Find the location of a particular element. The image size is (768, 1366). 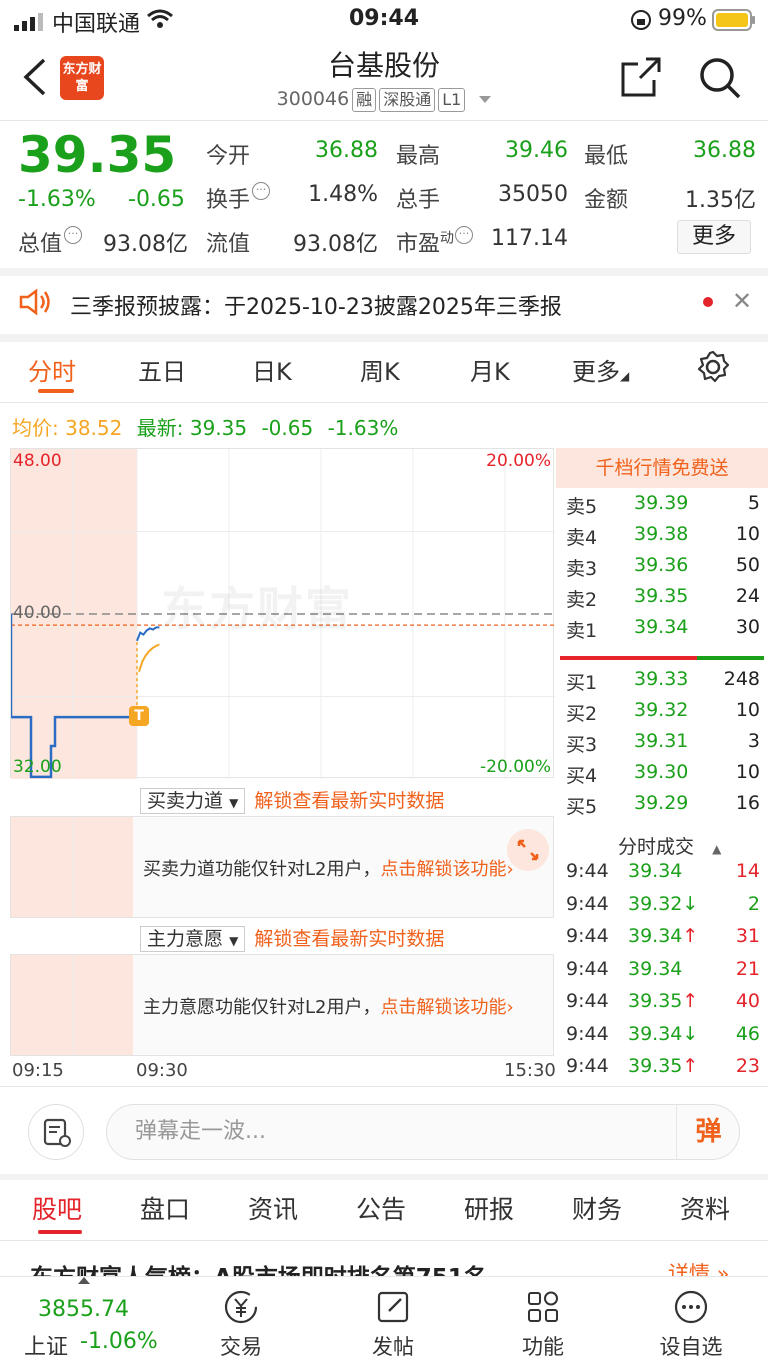

notice-text: 三季报预披露：于2025-10-23披露2025年三季报 is located at coordinates (316, 305).